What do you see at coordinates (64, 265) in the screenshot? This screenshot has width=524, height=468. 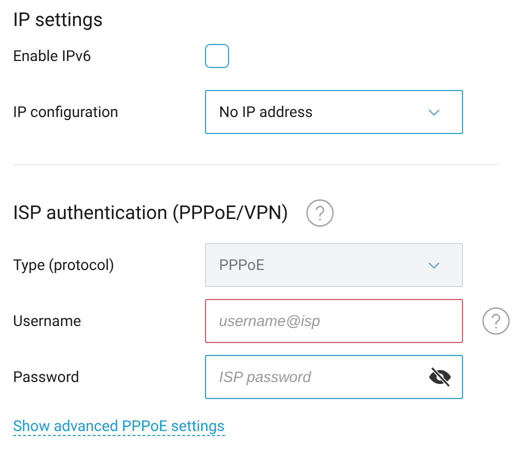 I see `field-label: Type (protocol)` at bounding box center [64, 265].